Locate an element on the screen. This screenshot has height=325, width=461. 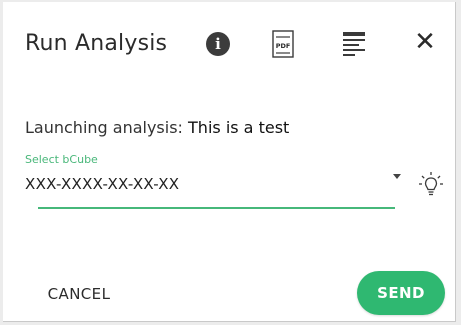
list-icon-graphic is located at coordinates (354, 44).